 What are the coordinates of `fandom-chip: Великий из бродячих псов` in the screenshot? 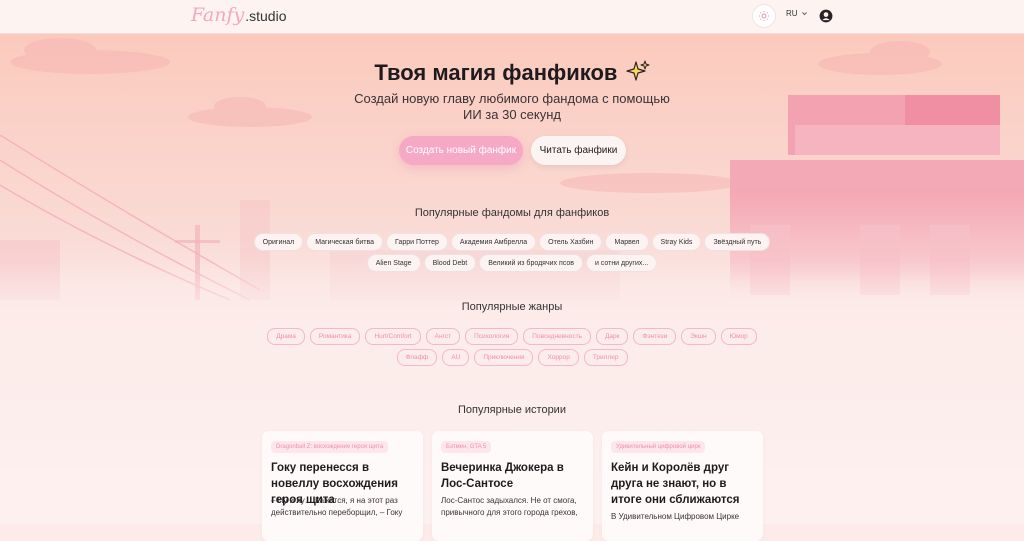 It's located at (531, 263).